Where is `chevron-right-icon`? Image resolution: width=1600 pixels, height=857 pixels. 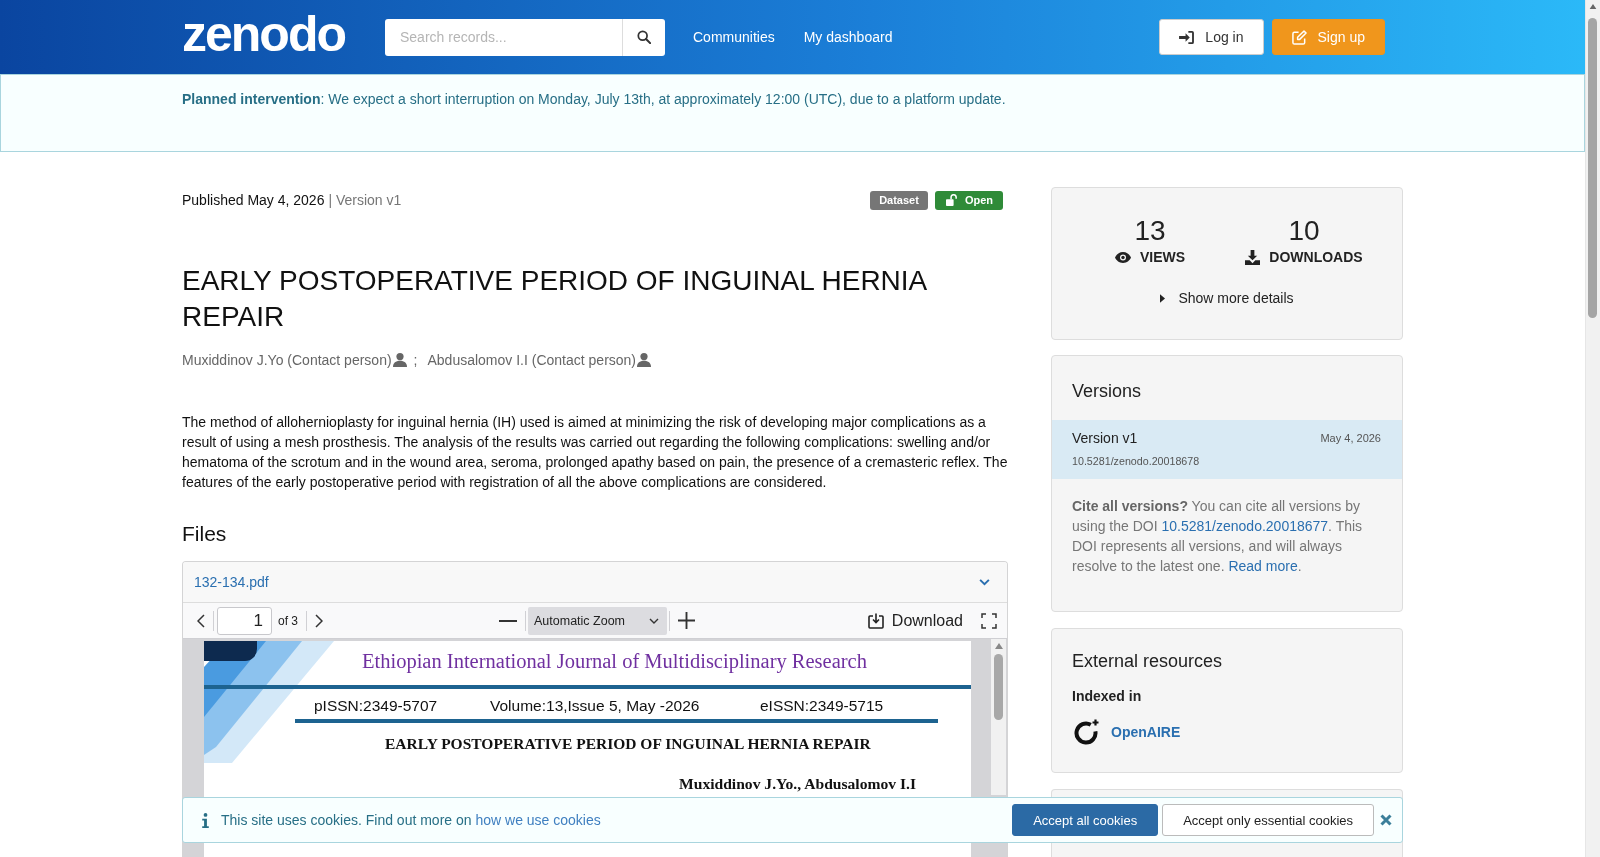 chevron-right-icon is located at coordinates (319, 620).